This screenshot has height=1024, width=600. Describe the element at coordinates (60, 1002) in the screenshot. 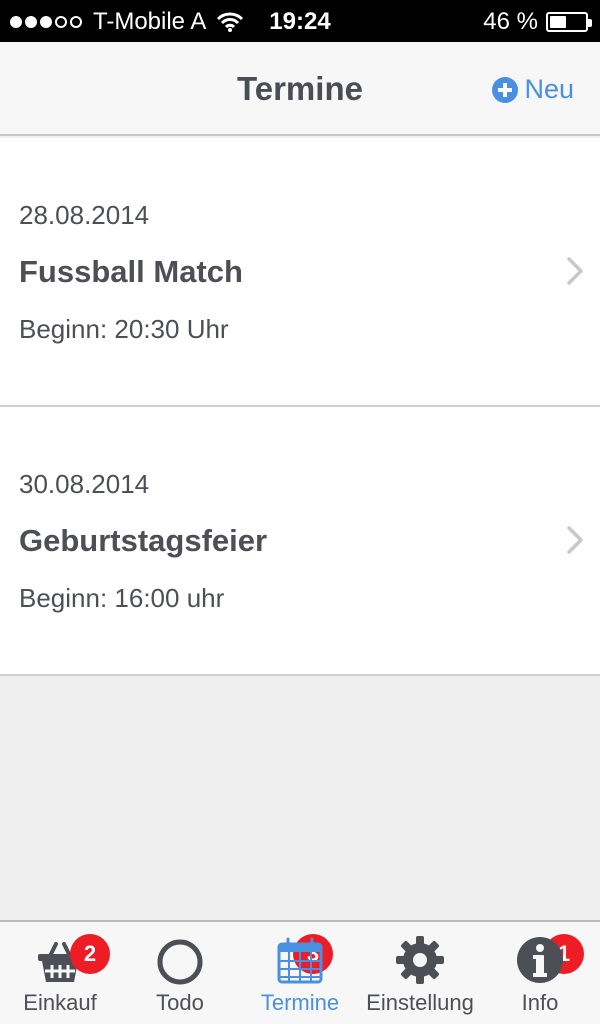

I see `tab-label: Einkauf` at that location.